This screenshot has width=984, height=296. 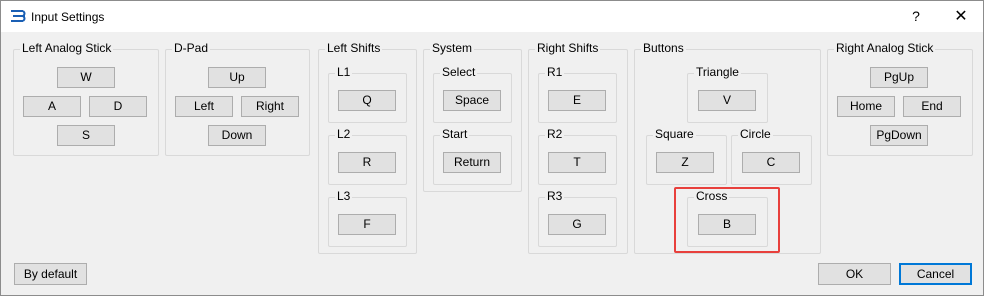 What do you see at coordinates (866, 106) in the screenshot?
I see `right-analog-left-button: Home` at bounding box center [866, 106].